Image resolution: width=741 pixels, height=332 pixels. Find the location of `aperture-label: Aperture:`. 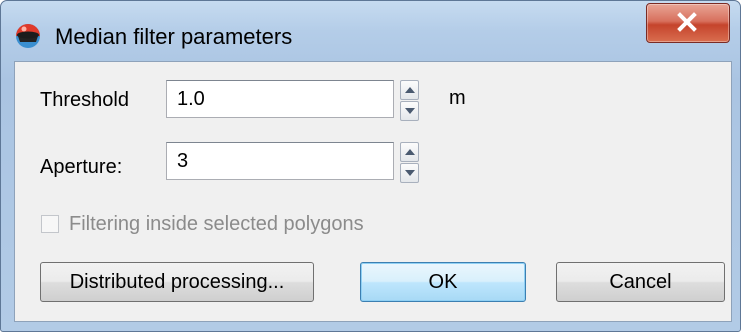

aperture-label: Aperture: is located at coordinates (81, 167).